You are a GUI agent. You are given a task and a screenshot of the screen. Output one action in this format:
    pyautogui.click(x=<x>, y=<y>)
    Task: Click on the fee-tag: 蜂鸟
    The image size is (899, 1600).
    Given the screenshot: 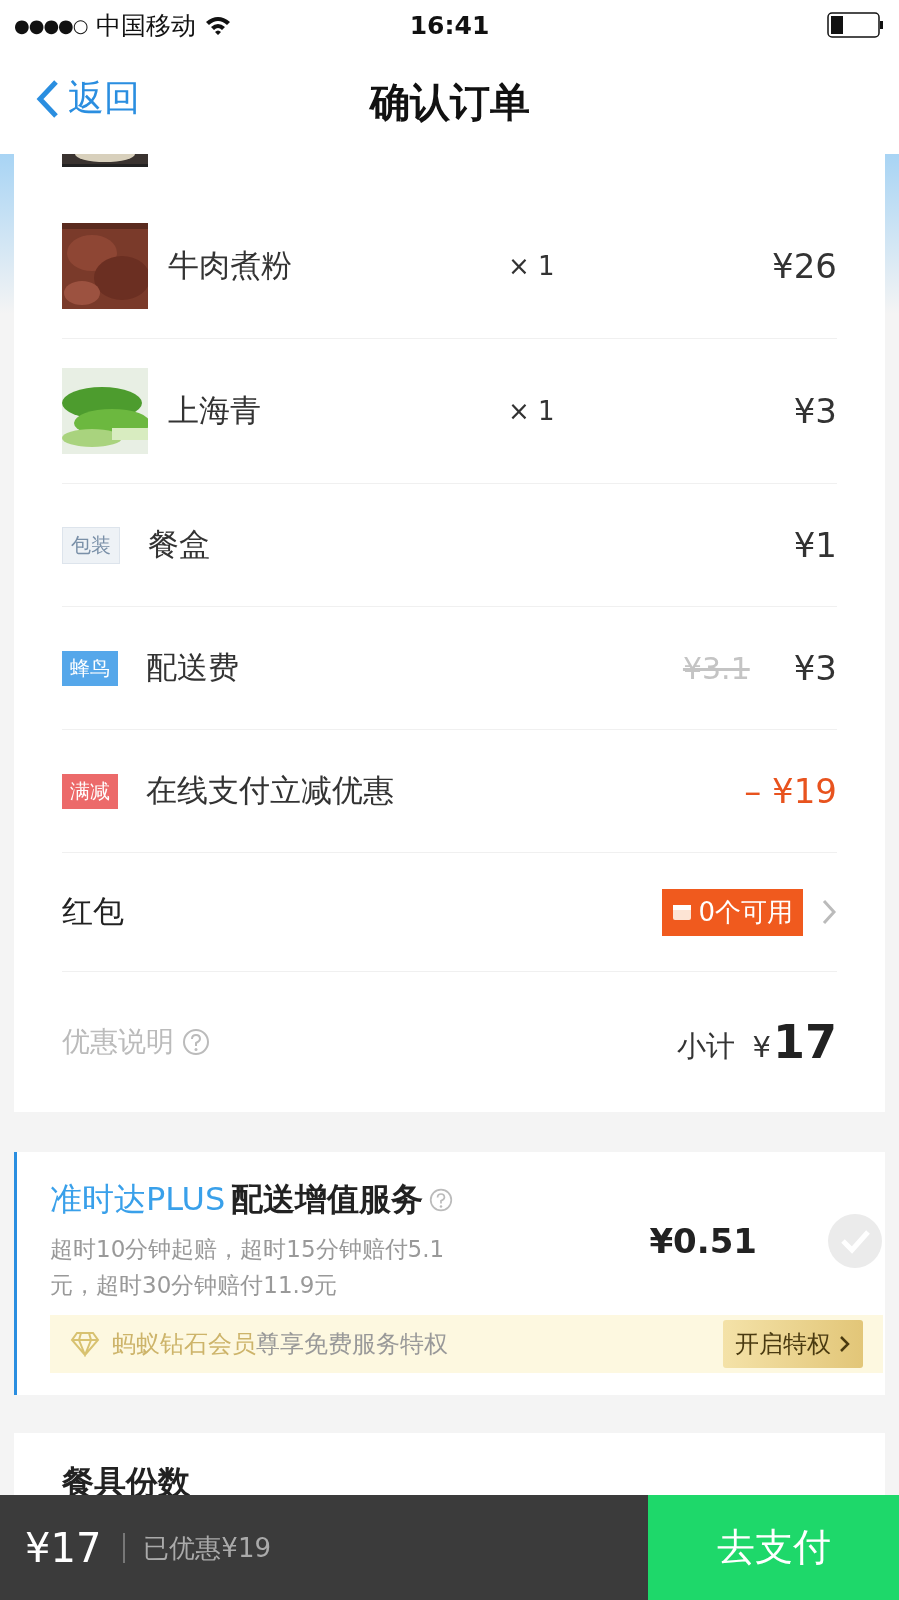 What is the action you would take?
    pyautogui.click(x=90, y=668)
    